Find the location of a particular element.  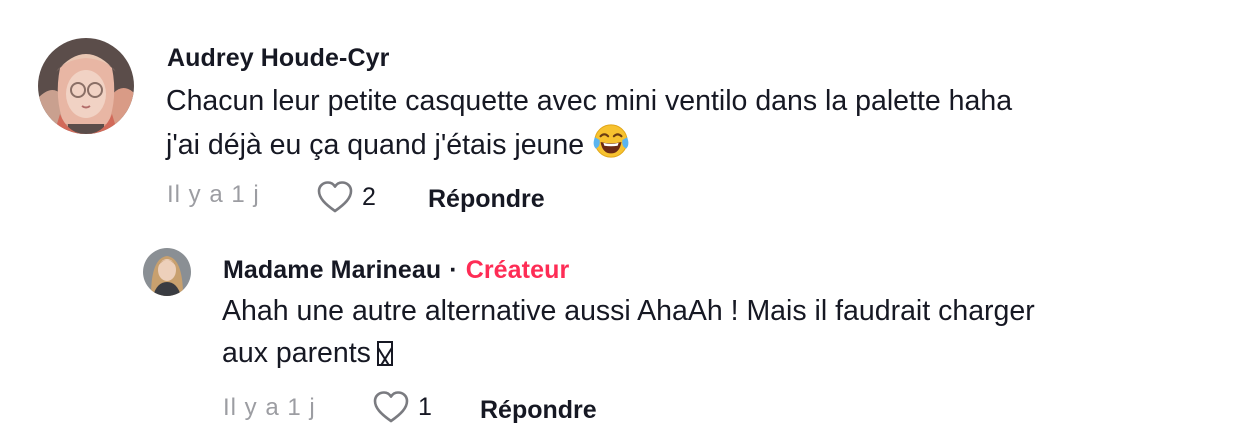

comment-text-line-2: j'ai déjà eu ça quand j'étais jeune is located at coordinates (375, 145).